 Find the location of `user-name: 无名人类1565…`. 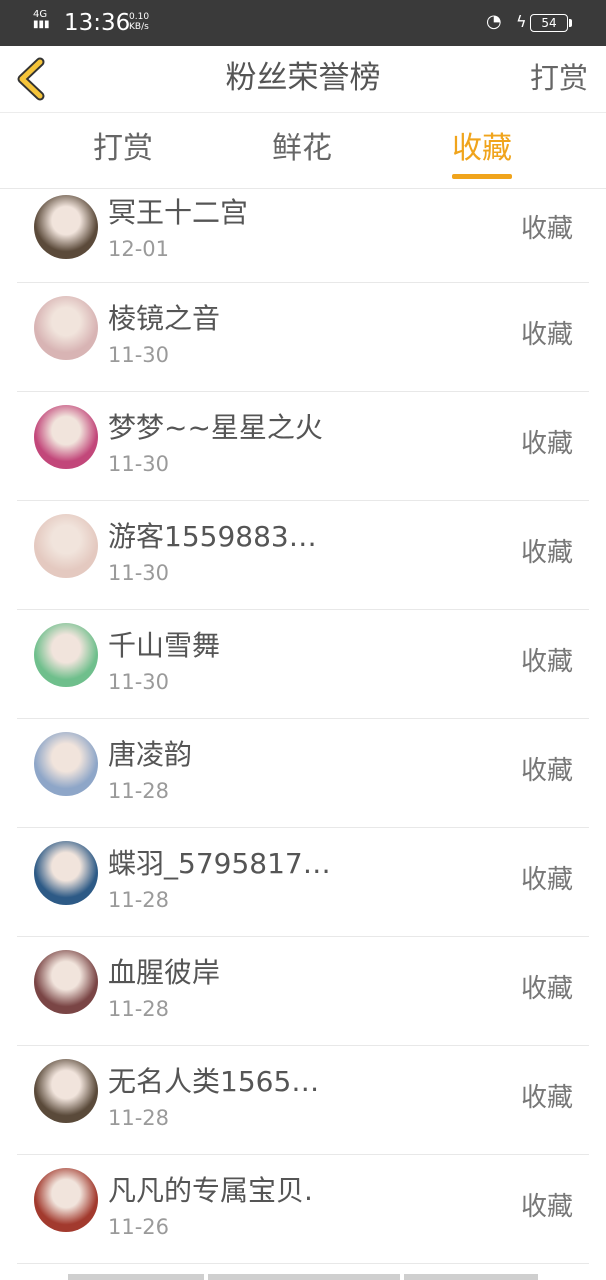

user-name: 无名人类1565… is located at coordinates (214, 1081).